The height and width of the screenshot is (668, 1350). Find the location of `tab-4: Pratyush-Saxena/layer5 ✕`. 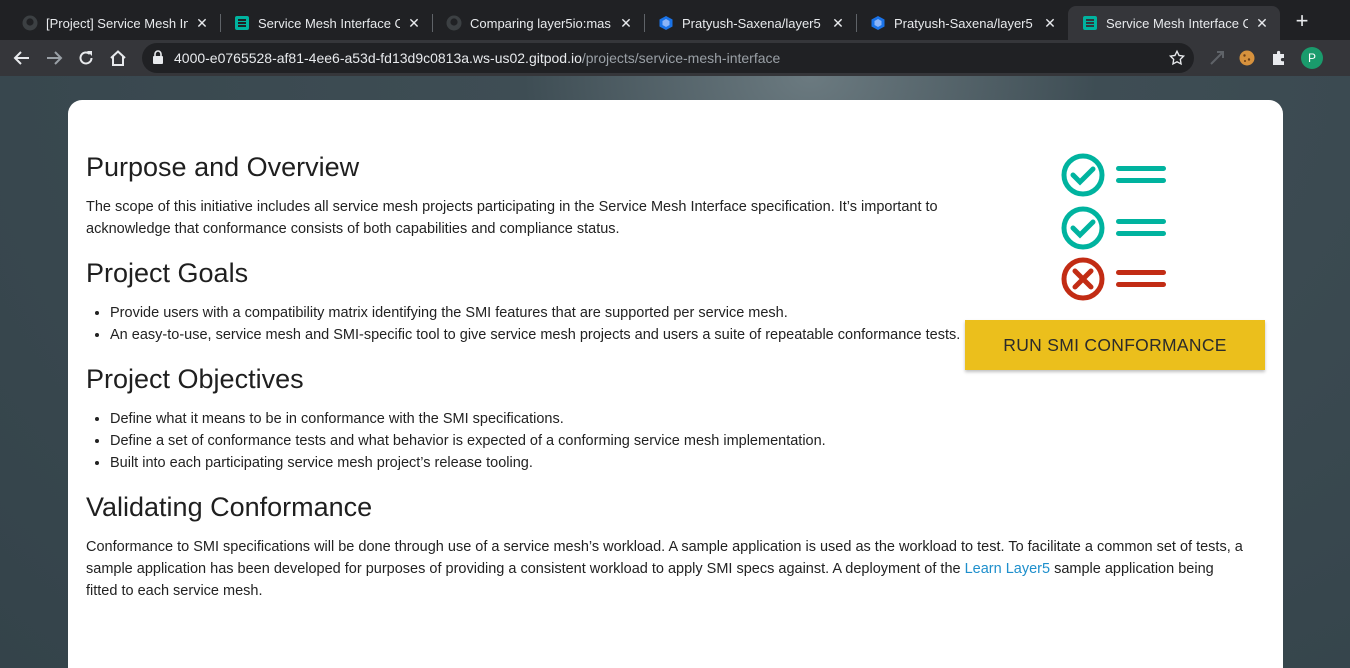

tab-4: Pratyush-Saxena/layer5 ✕ is located at coordinates (962, 23).